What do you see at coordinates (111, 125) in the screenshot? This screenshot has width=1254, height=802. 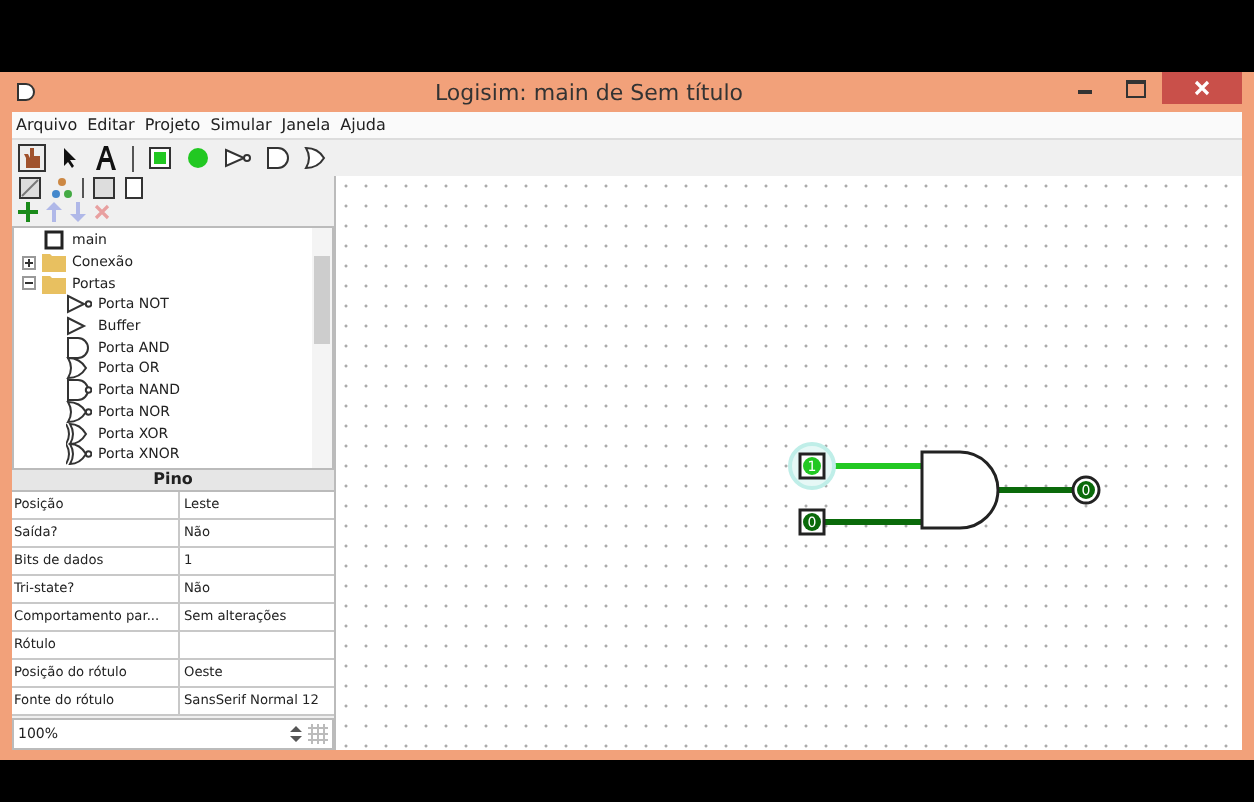 I see `menu-item: Editar` at bounding box center [111, 125].